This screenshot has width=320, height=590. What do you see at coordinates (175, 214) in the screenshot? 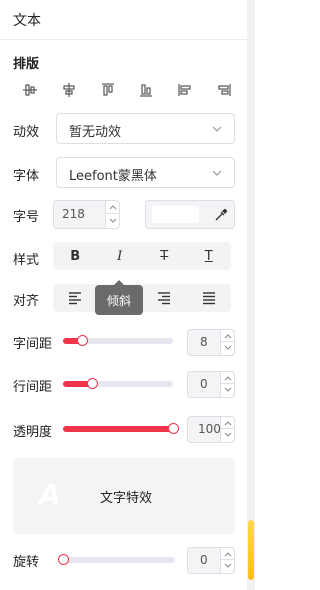
I see `color-swatch` at bounding box center [175, 214].